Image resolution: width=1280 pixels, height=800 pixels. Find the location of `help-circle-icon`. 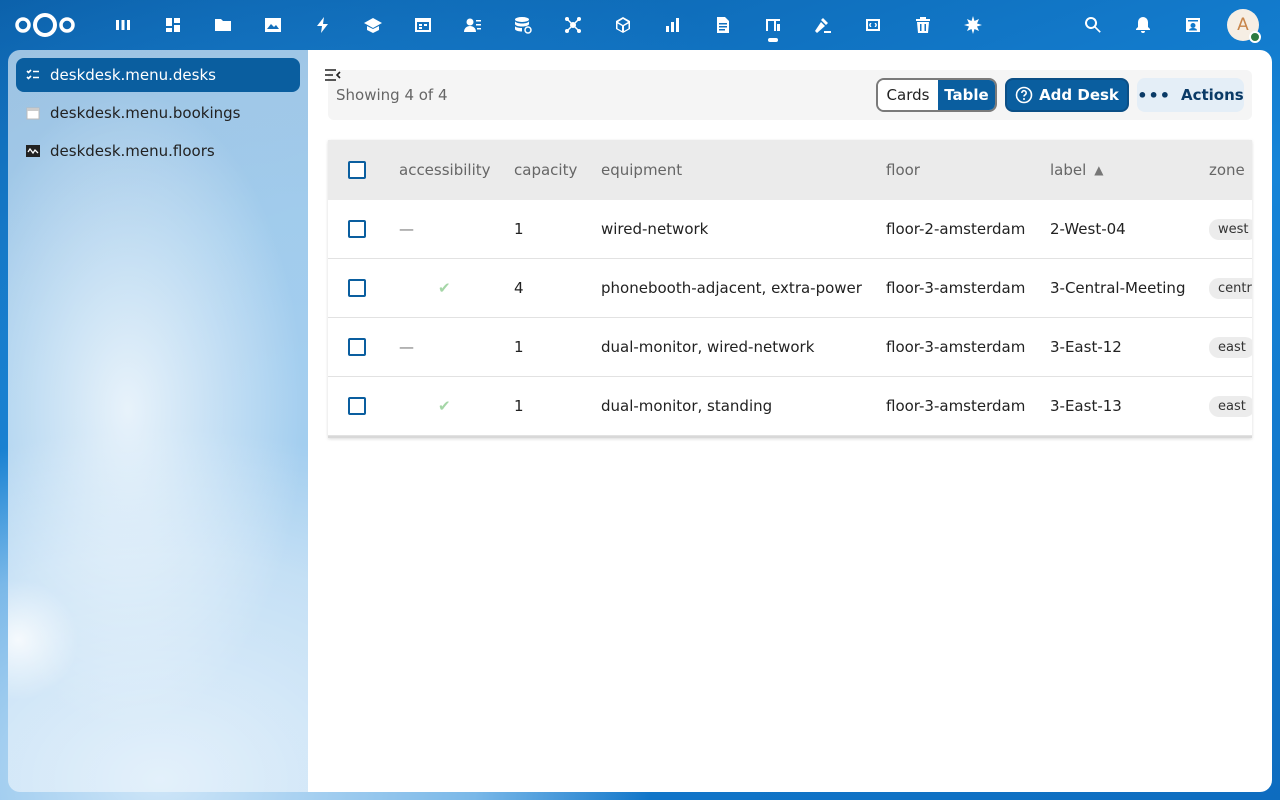

help-circle-icon is located at coordinates (1024, 95).